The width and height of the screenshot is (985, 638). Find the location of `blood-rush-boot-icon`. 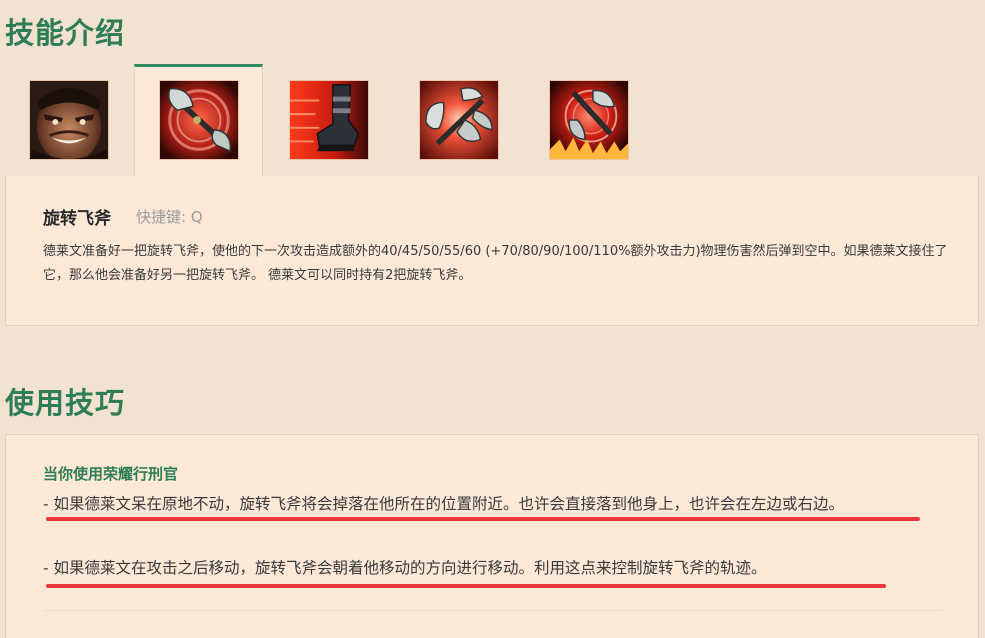

blood-rush-boot-icon is located at coordinates (329, 120).